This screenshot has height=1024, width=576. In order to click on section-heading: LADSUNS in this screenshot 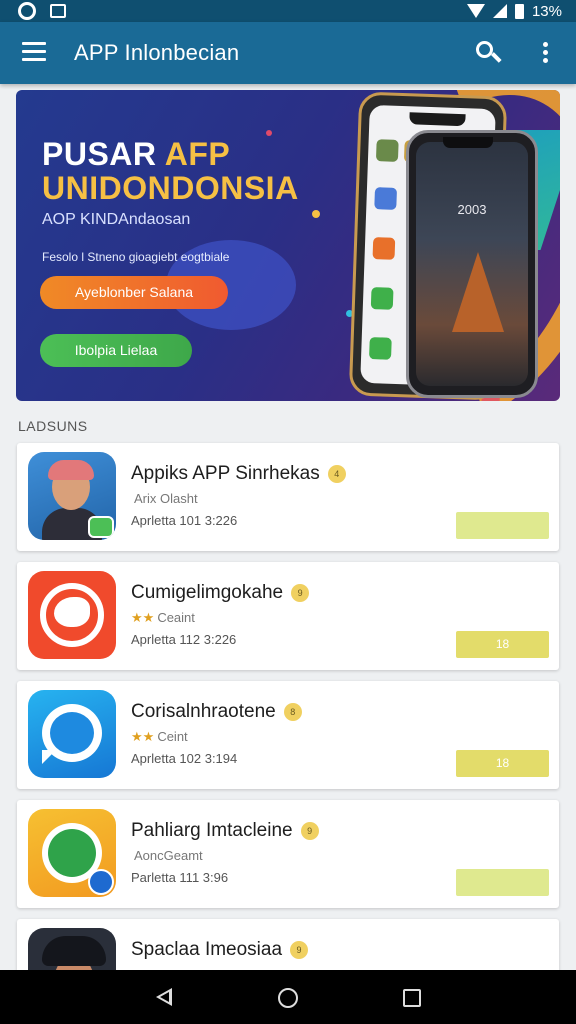, I will do `click(53, 426)`.